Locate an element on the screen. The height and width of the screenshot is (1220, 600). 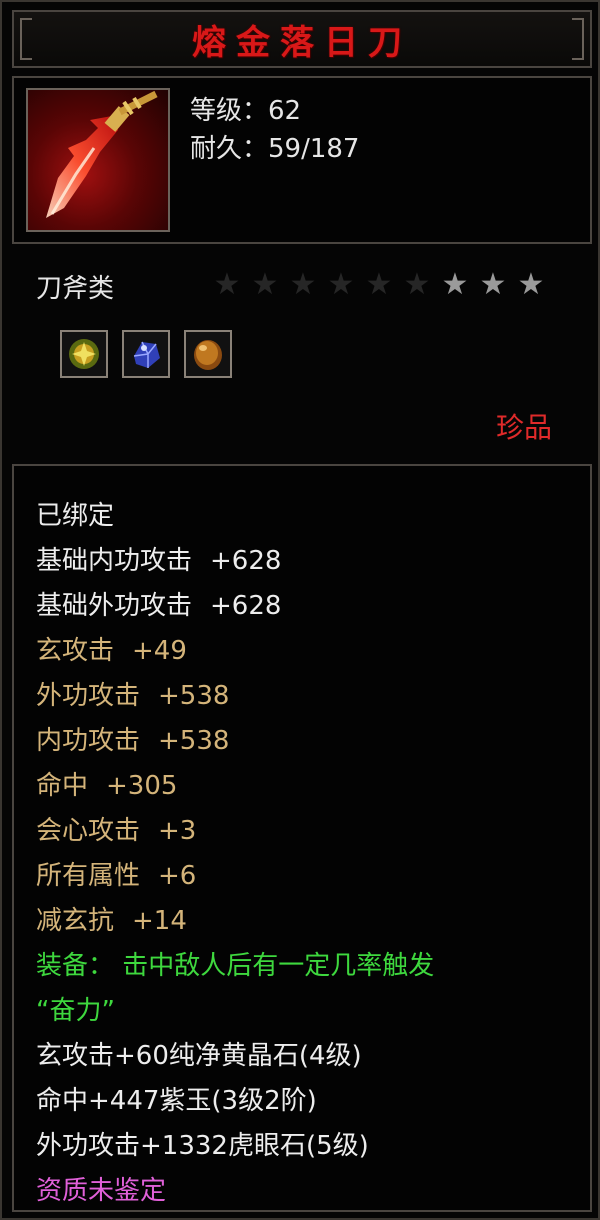
attr-name: 基础内功攻击 is located at coordinates (114, 561).